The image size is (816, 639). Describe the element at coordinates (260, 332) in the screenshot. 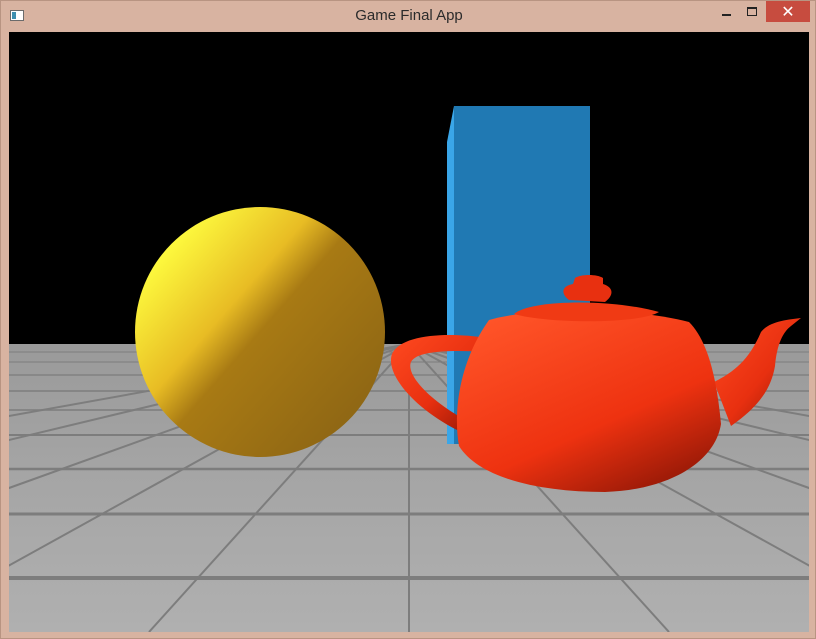

I see `yellow-sphere` at that location.